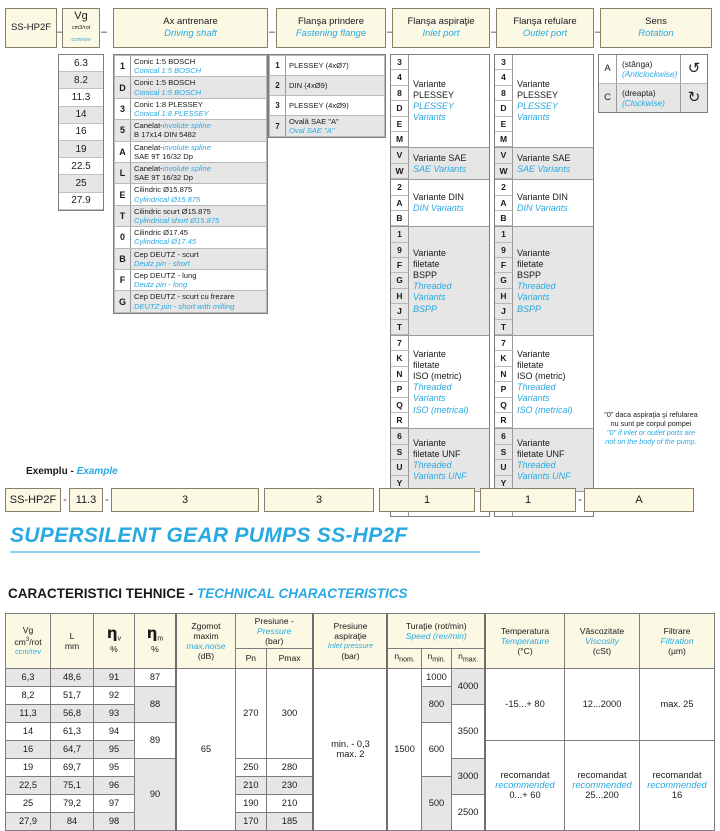 The height and width of the screenshot is (831, 720). I want to click on tech-l: 79,2, so click(72, 803).